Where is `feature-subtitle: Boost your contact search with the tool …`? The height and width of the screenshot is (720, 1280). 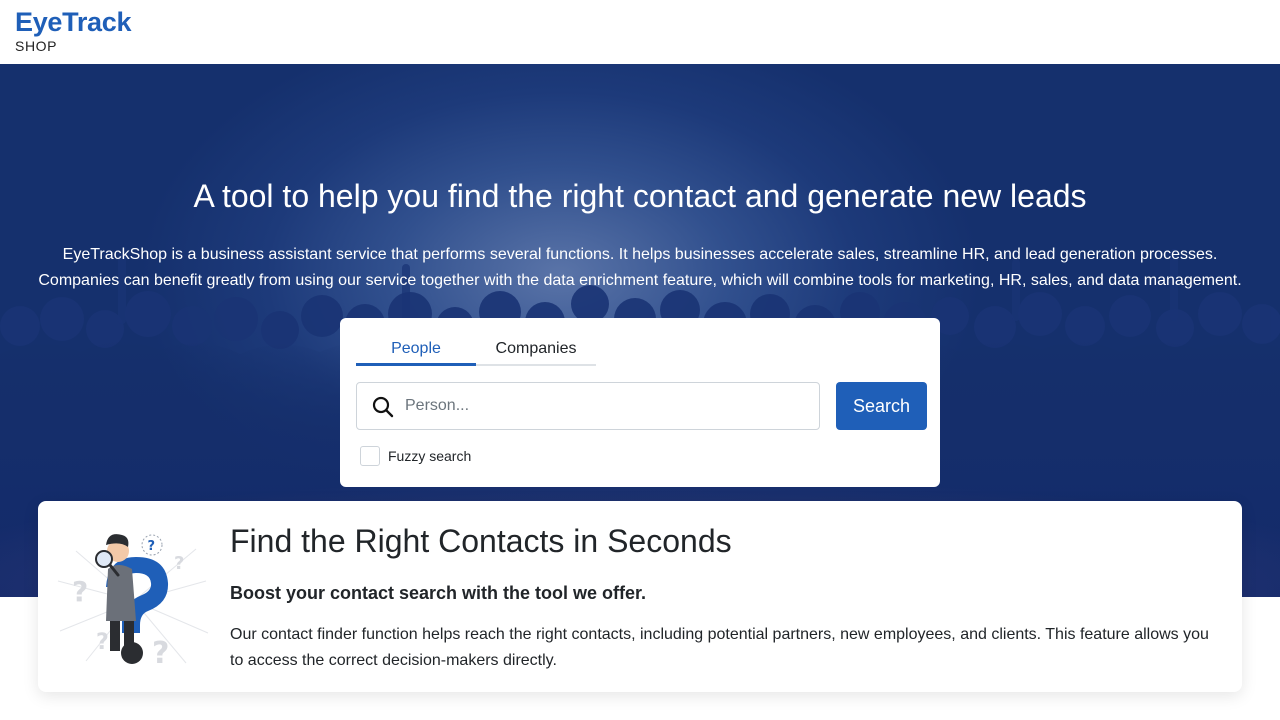
feature-subtitle: Boost your contact search with the tool … is located at coordinates (438, 593).